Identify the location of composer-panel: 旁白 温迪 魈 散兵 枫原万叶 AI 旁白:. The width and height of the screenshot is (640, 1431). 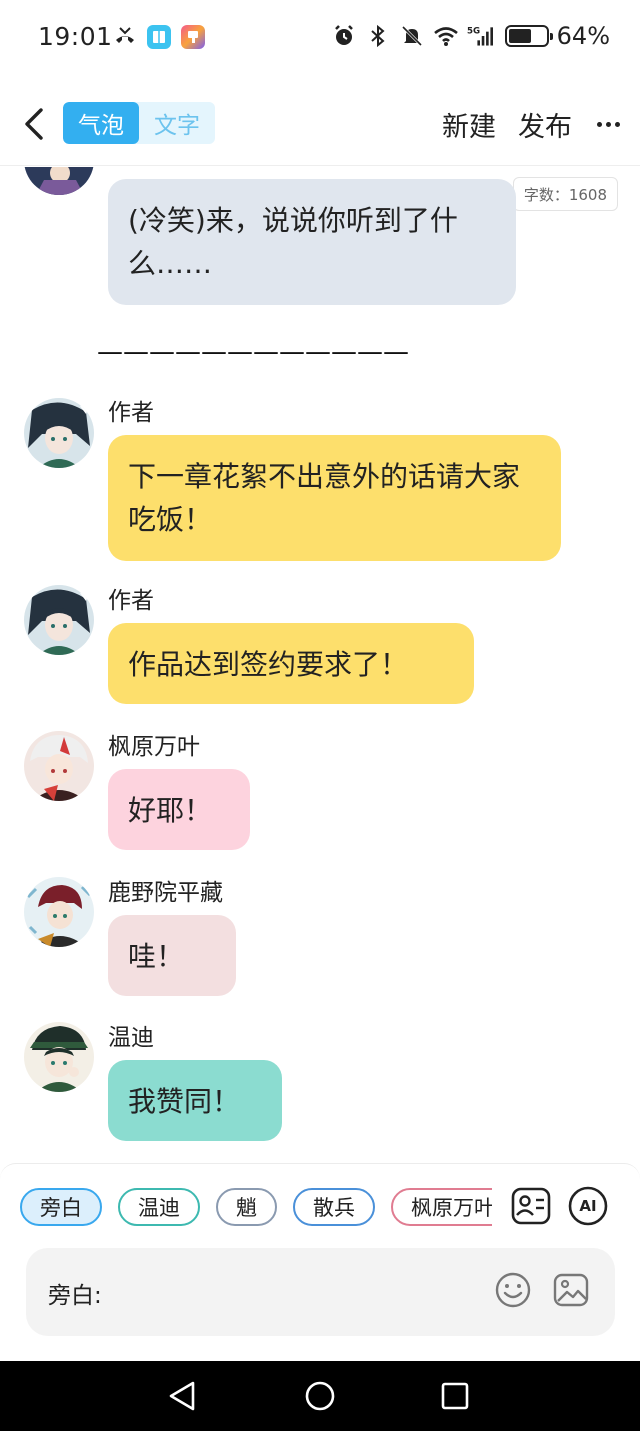
(320, 1262).